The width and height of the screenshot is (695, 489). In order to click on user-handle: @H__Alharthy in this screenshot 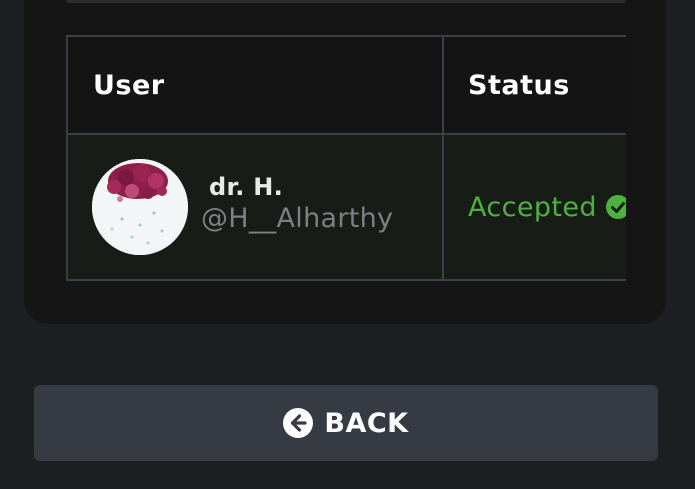, I will do `click(297, 218)`.